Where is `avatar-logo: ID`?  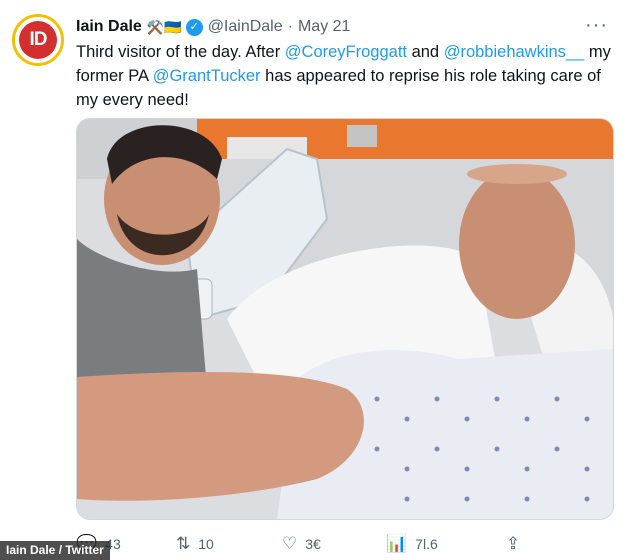
avatar-logo: ID is located at coordinates (38, 40).